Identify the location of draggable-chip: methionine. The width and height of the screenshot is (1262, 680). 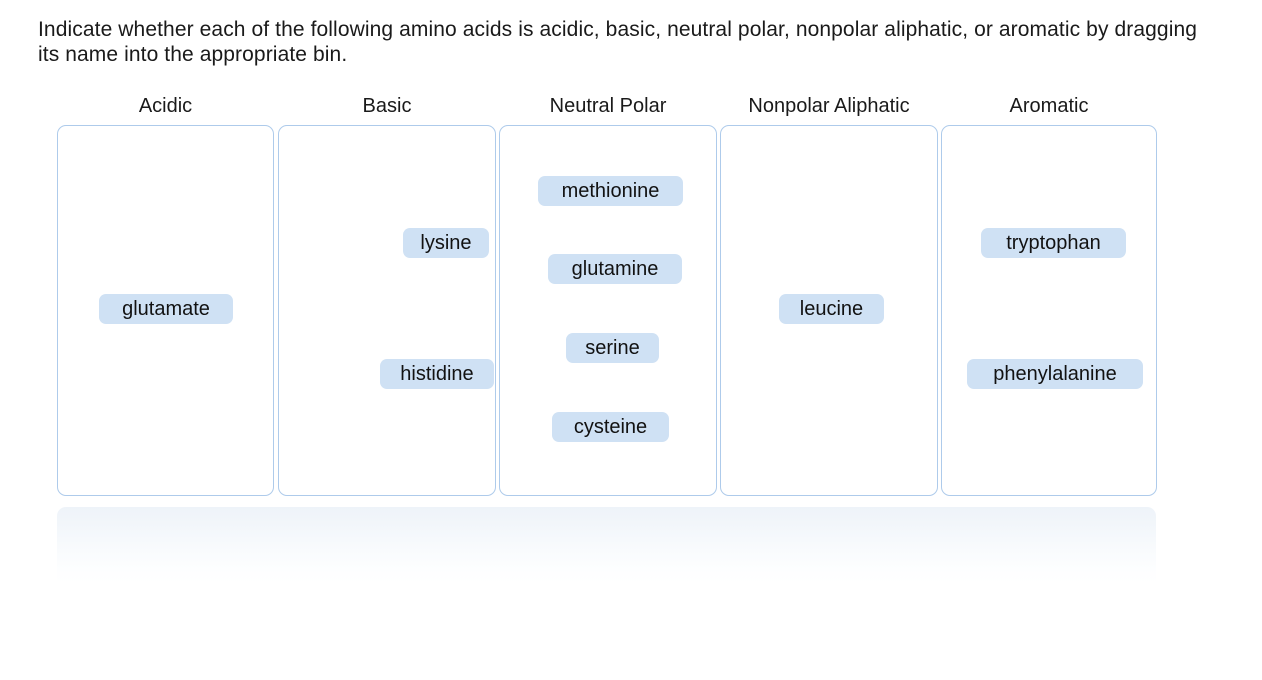
(610, 191).